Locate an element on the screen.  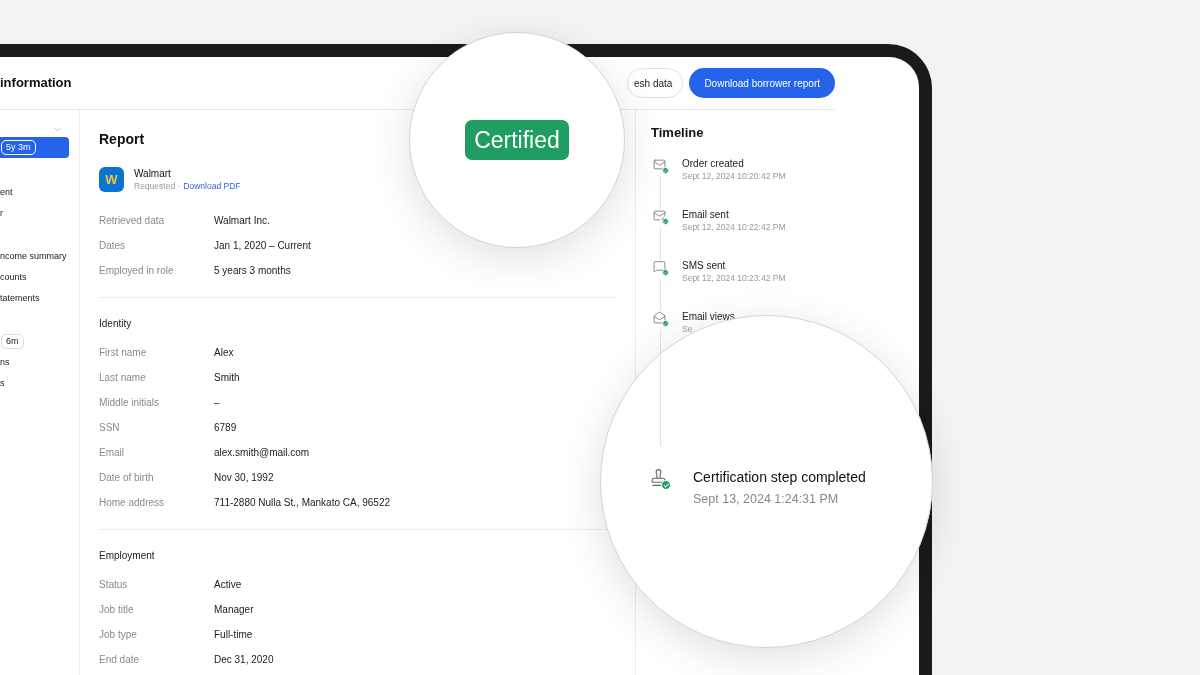
field-label: Dates is located at coordinates (113, 246).